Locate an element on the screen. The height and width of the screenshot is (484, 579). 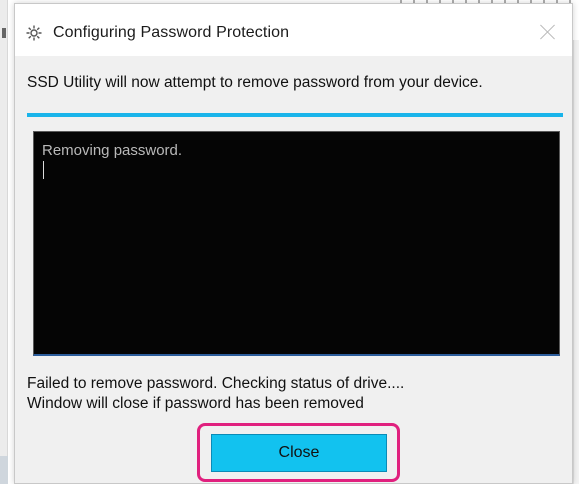
text-cursor is located at coordinates (43, 170).